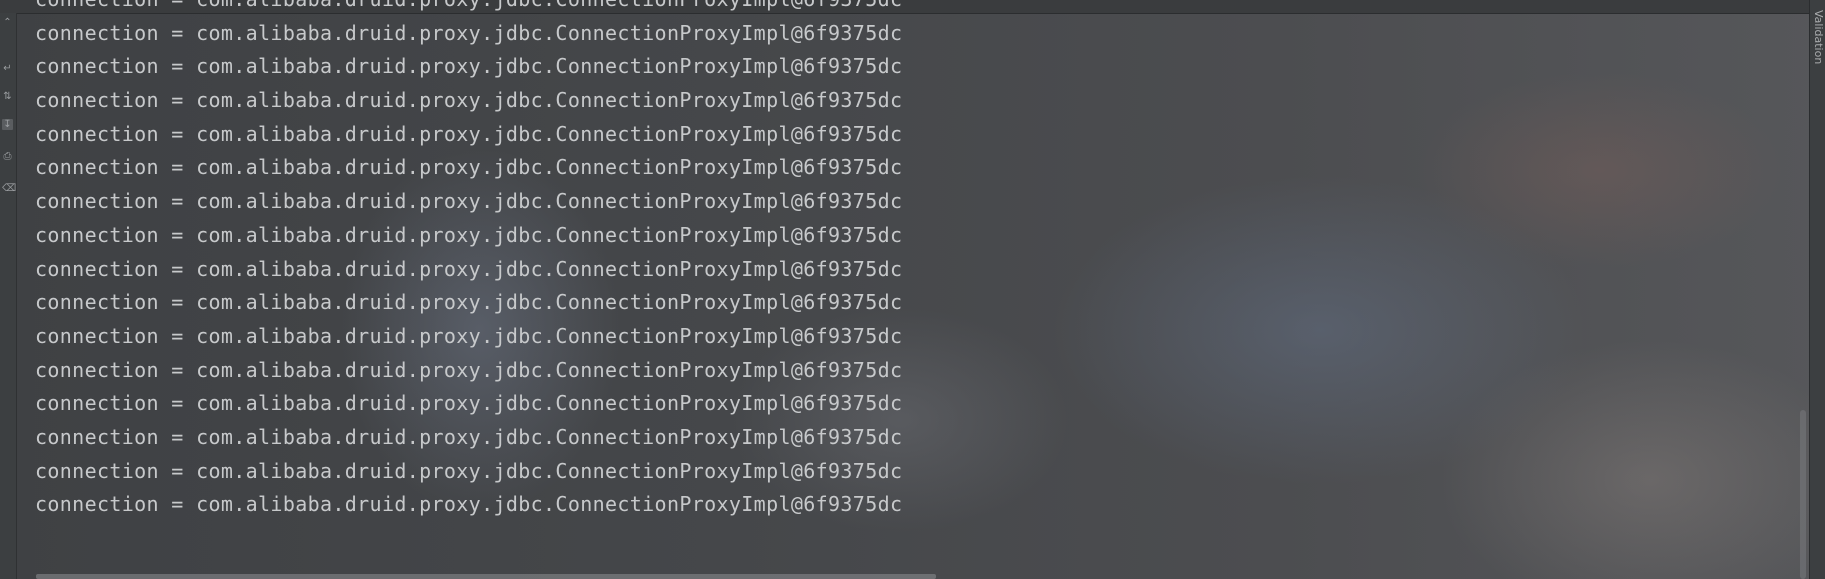 This screenshot has height=579, width=1825. What do you see at coordinates (7, 22) in the screenshot?
I see `up-arrow-icon: ⌃` at bounding box center [7, 22].